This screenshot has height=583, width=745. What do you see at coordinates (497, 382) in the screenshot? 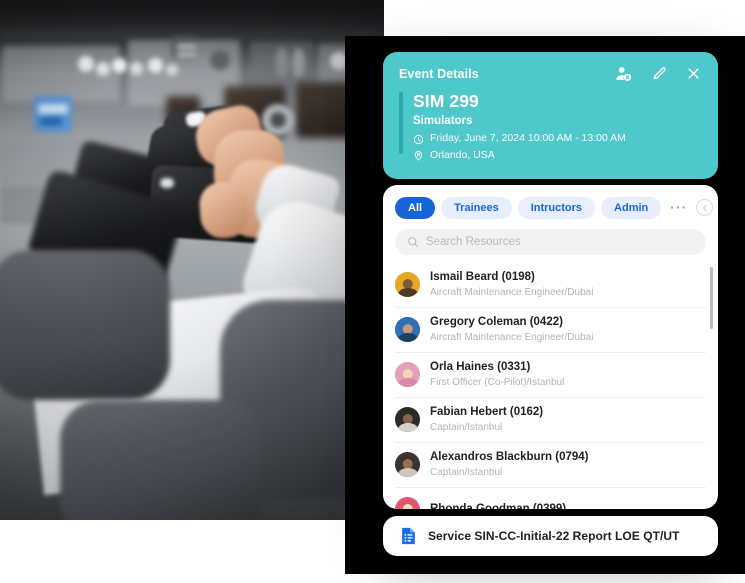
I see `resource-role: First Officer (Co-Pilot)/Istanbul` at bounding box center [497, 382].